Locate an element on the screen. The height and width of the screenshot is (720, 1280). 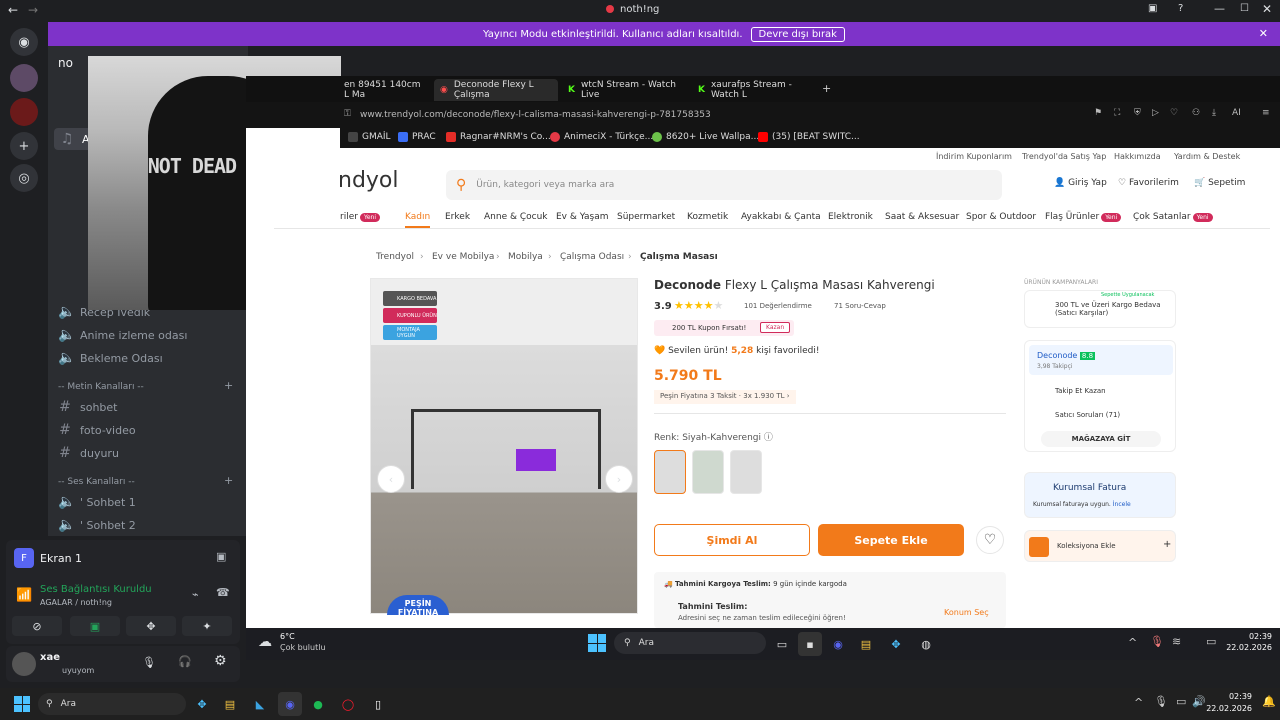
category-link: Ev & Yaşam is located at coordinates (582, 217).